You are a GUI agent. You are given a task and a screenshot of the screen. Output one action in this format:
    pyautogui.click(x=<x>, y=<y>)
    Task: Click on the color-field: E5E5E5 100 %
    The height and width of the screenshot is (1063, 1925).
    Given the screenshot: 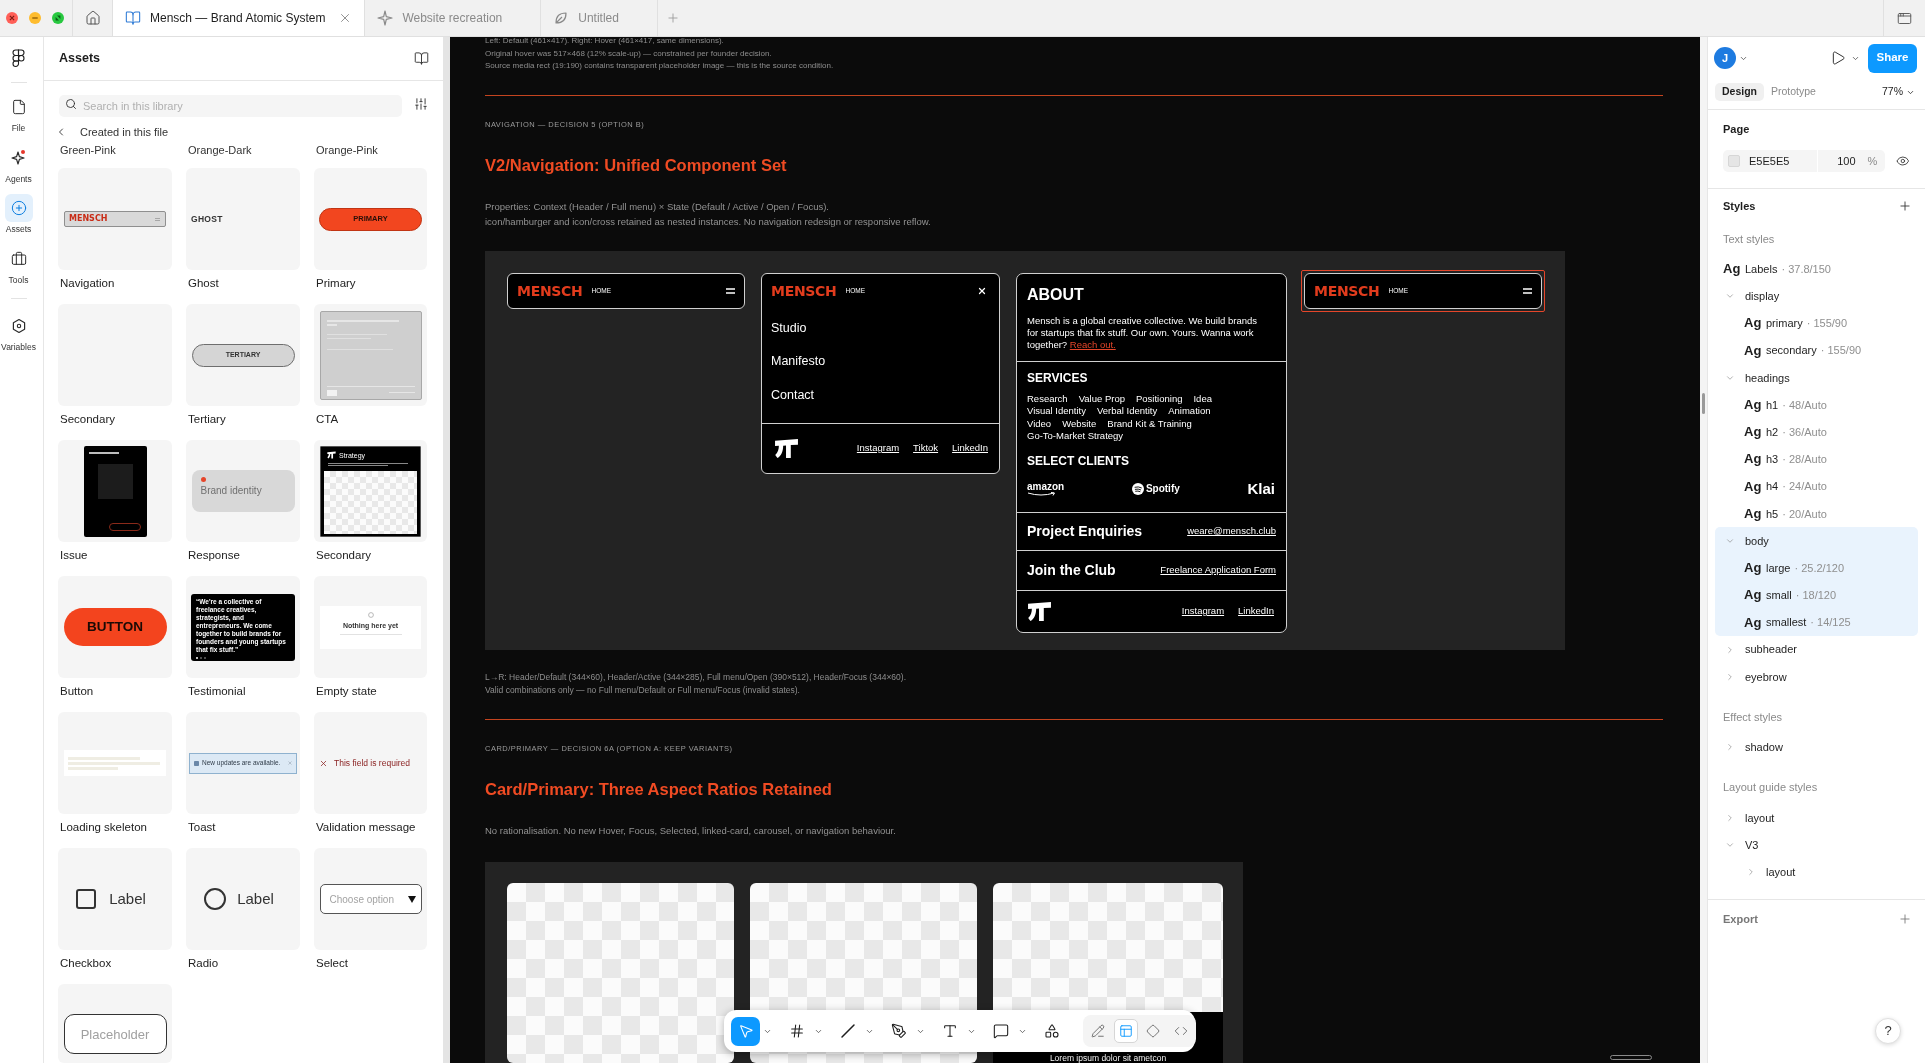 What is the action you would take?
    pyautogui.click(x=1804, y=161)
    